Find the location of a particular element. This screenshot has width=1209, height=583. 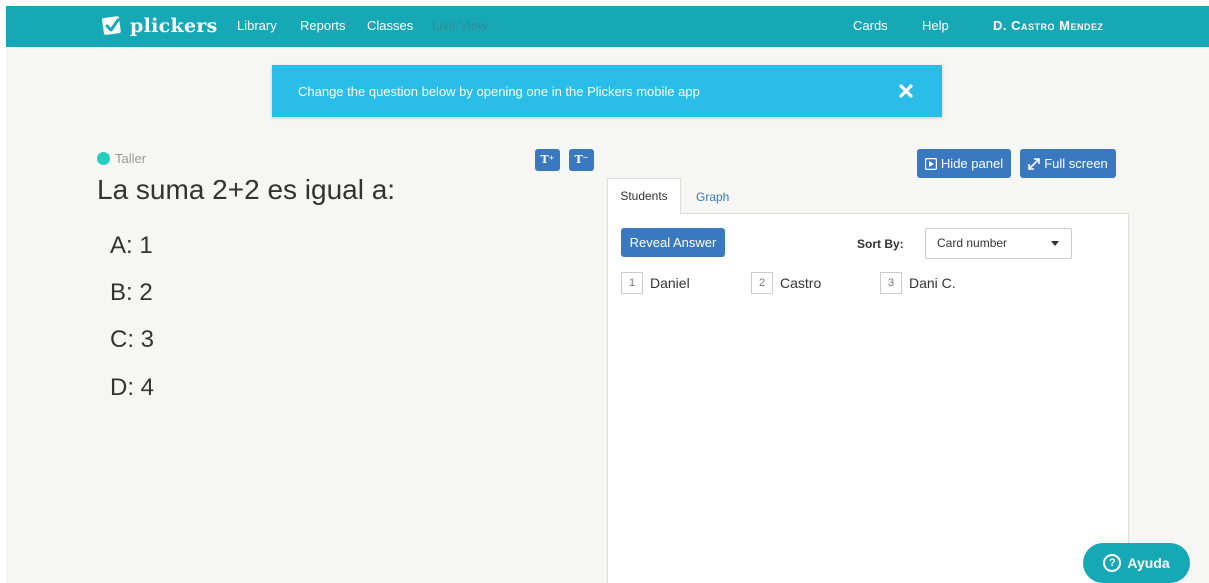

card-number: 3 is located at coordinates (891, 283).